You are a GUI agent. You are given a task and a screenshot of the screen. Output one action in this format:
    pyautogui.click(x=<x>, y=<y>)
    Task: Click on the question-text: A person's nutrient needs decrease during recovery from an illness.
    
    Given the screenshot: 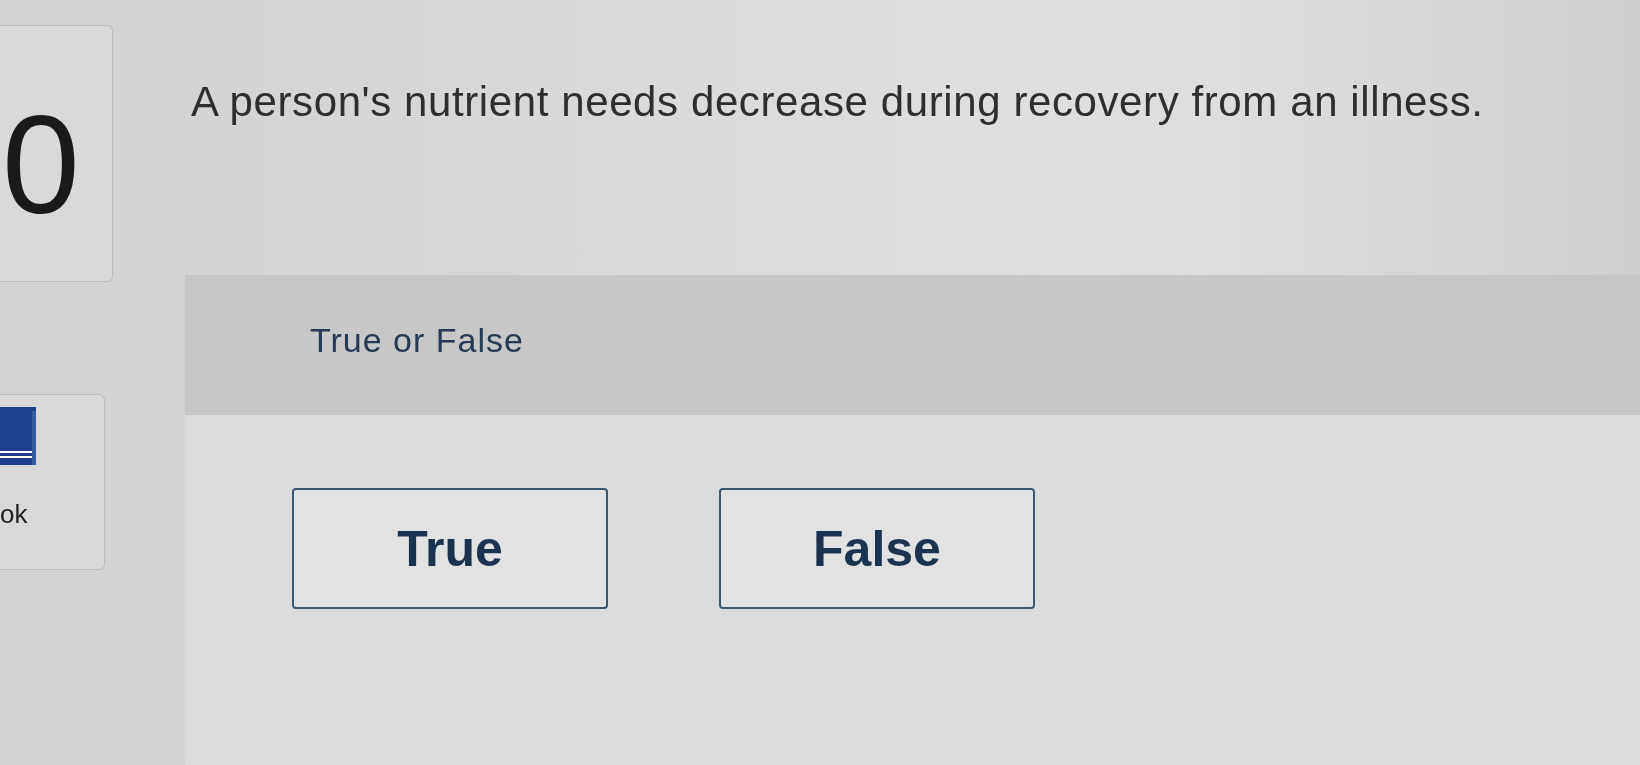 What is the action you would take?
    pyautogui.click(x=838, y=102)
    